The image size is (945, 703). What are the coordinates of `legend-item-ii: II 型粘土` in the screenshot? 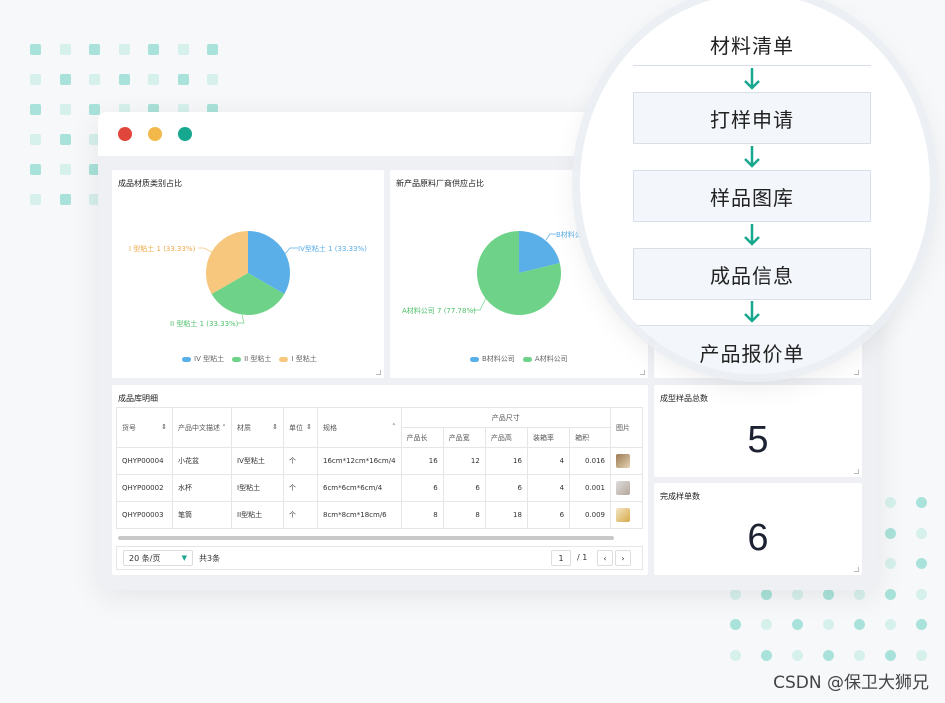 It's located at (251, 359).